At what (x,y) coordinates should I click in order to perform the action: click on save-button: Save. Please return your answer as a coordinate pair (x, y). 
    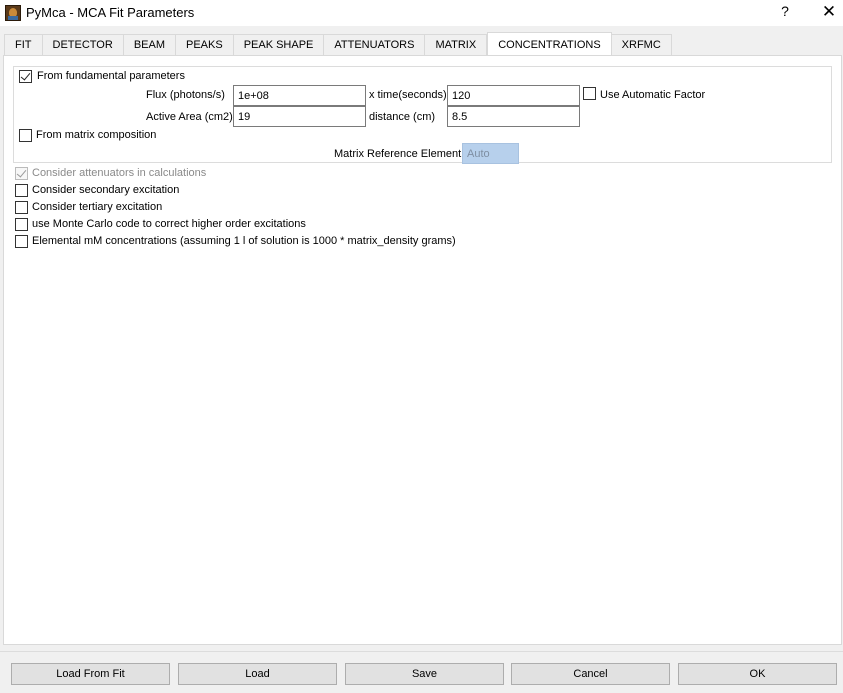
    Looking at the image, I should click on (424, 674).